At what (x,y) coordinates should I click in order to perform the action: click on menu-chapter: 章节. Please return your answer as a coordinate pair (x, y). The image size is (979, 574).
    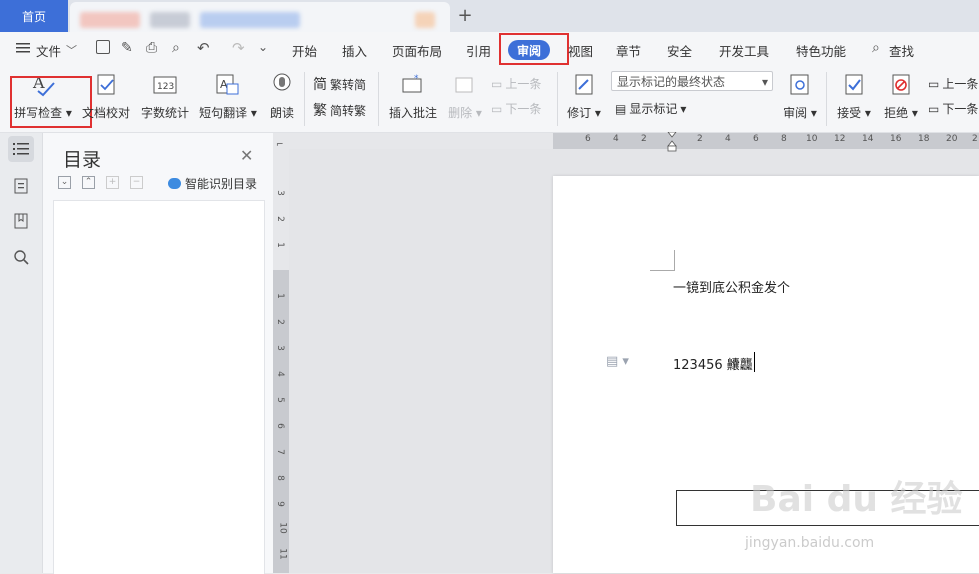
    Looking at the image, I should click on (628, 50).